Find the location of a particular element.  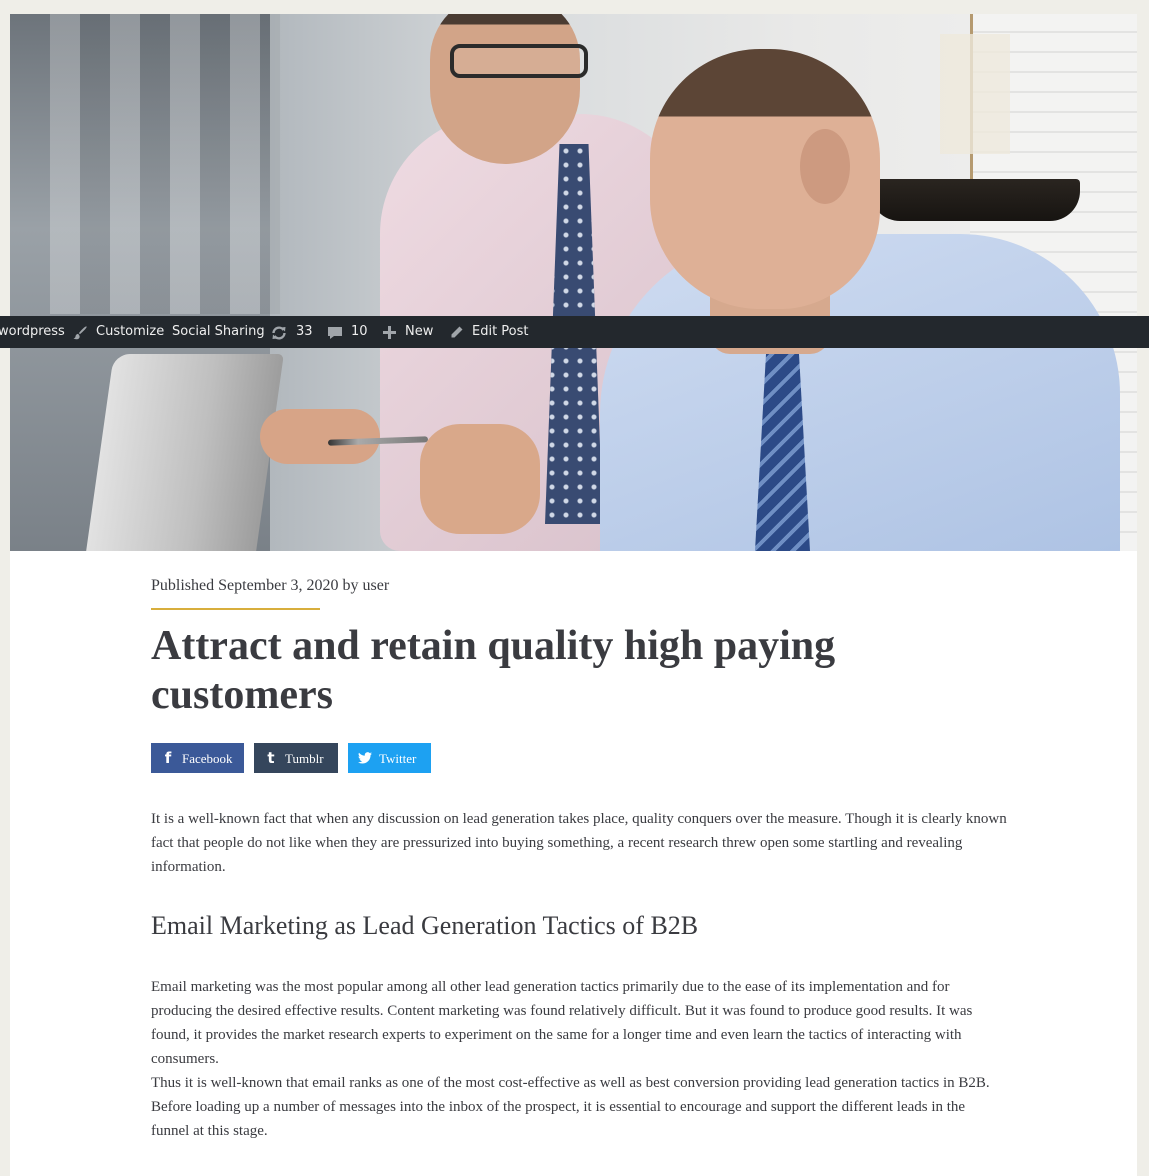

edit-post-label: Edit Post is located at coordinates (500, 331).